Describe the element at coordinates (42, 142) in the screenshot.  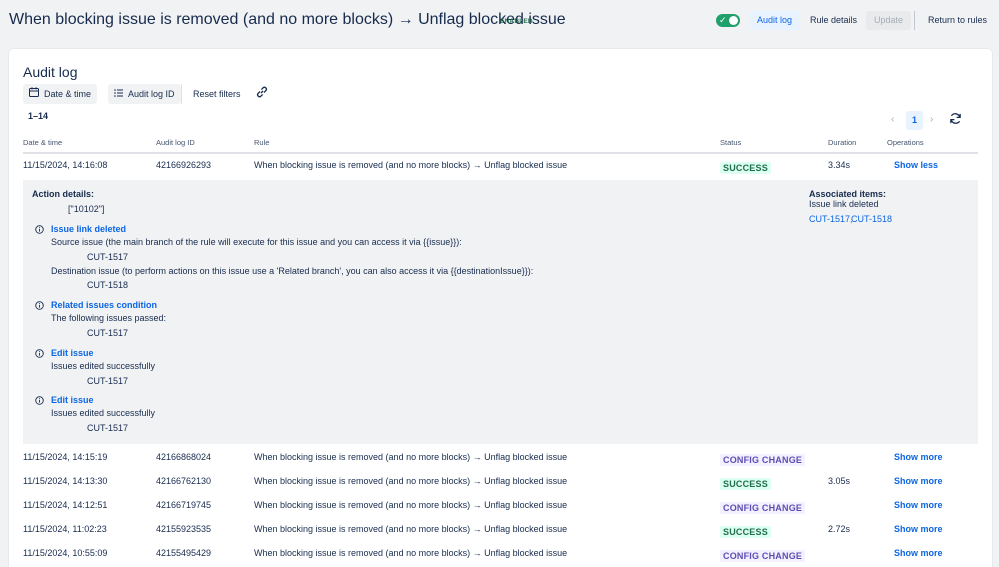
I see `column-header-date: Date & time` at that location.